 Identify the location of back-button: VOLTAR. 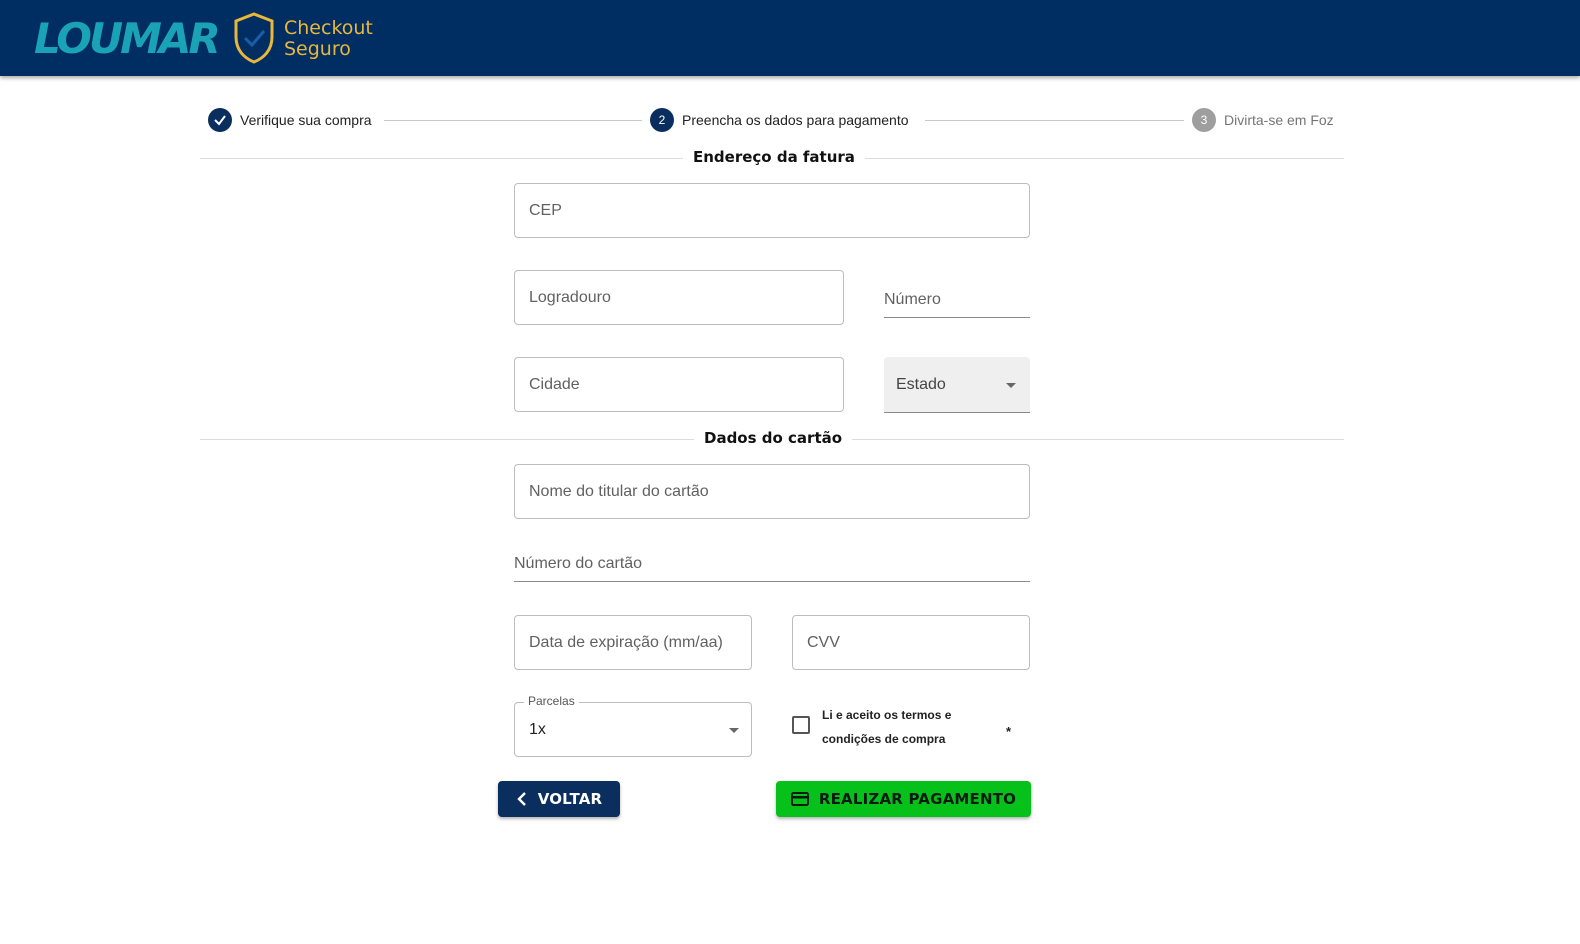
(559, 799).